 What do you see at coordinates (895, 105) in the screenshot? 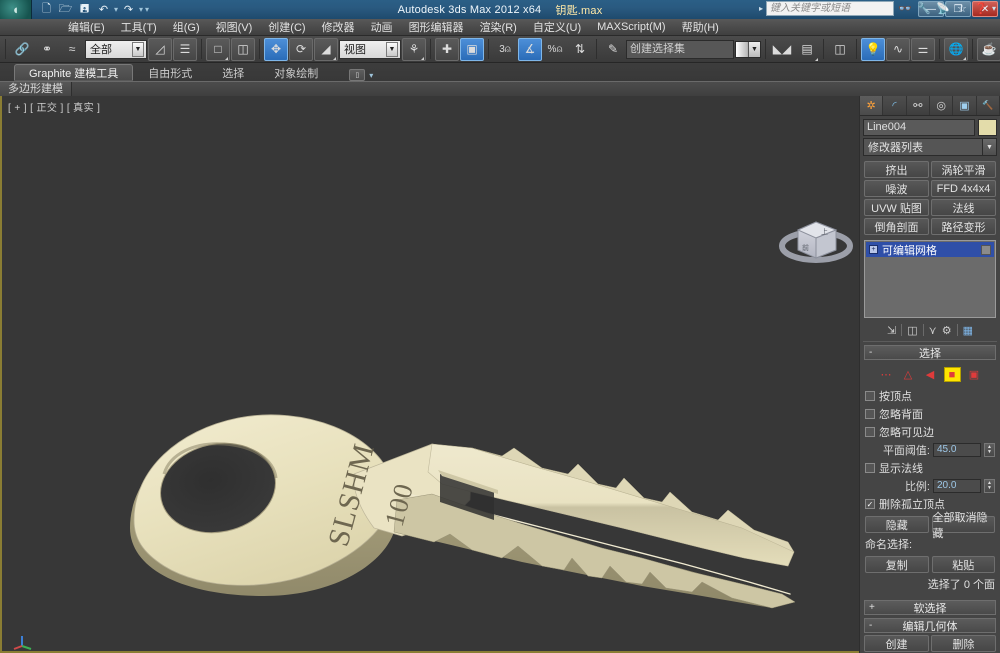
I see `modify-tab: ◜` at bounding box center [895, 105].